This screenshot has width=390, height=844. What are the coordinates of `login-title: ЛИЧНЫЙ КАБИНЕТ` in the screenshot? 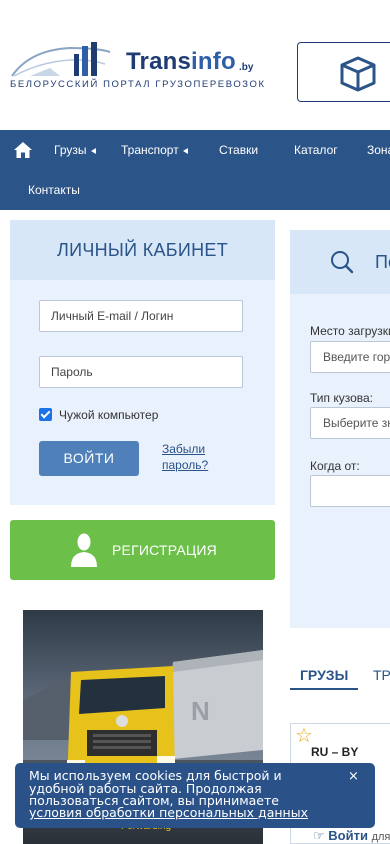 It's located at (142, 250).